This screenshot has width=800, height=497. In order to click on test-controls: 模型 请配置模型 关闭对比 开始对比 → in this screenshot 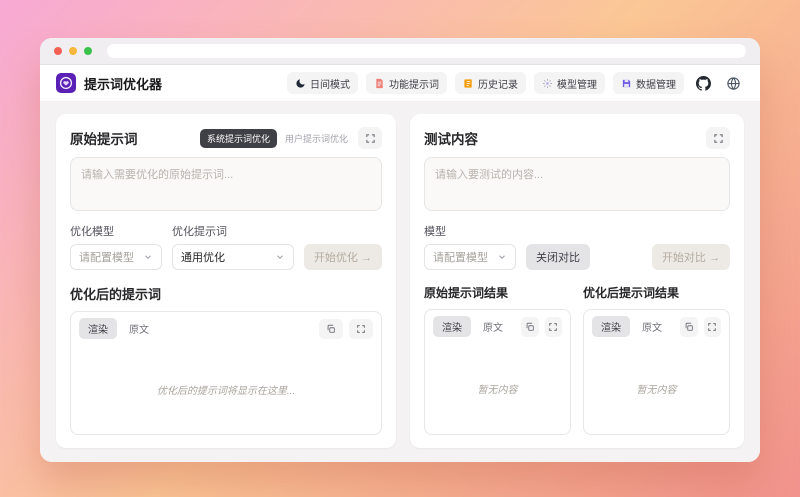, I will do `click(577, 246)`.